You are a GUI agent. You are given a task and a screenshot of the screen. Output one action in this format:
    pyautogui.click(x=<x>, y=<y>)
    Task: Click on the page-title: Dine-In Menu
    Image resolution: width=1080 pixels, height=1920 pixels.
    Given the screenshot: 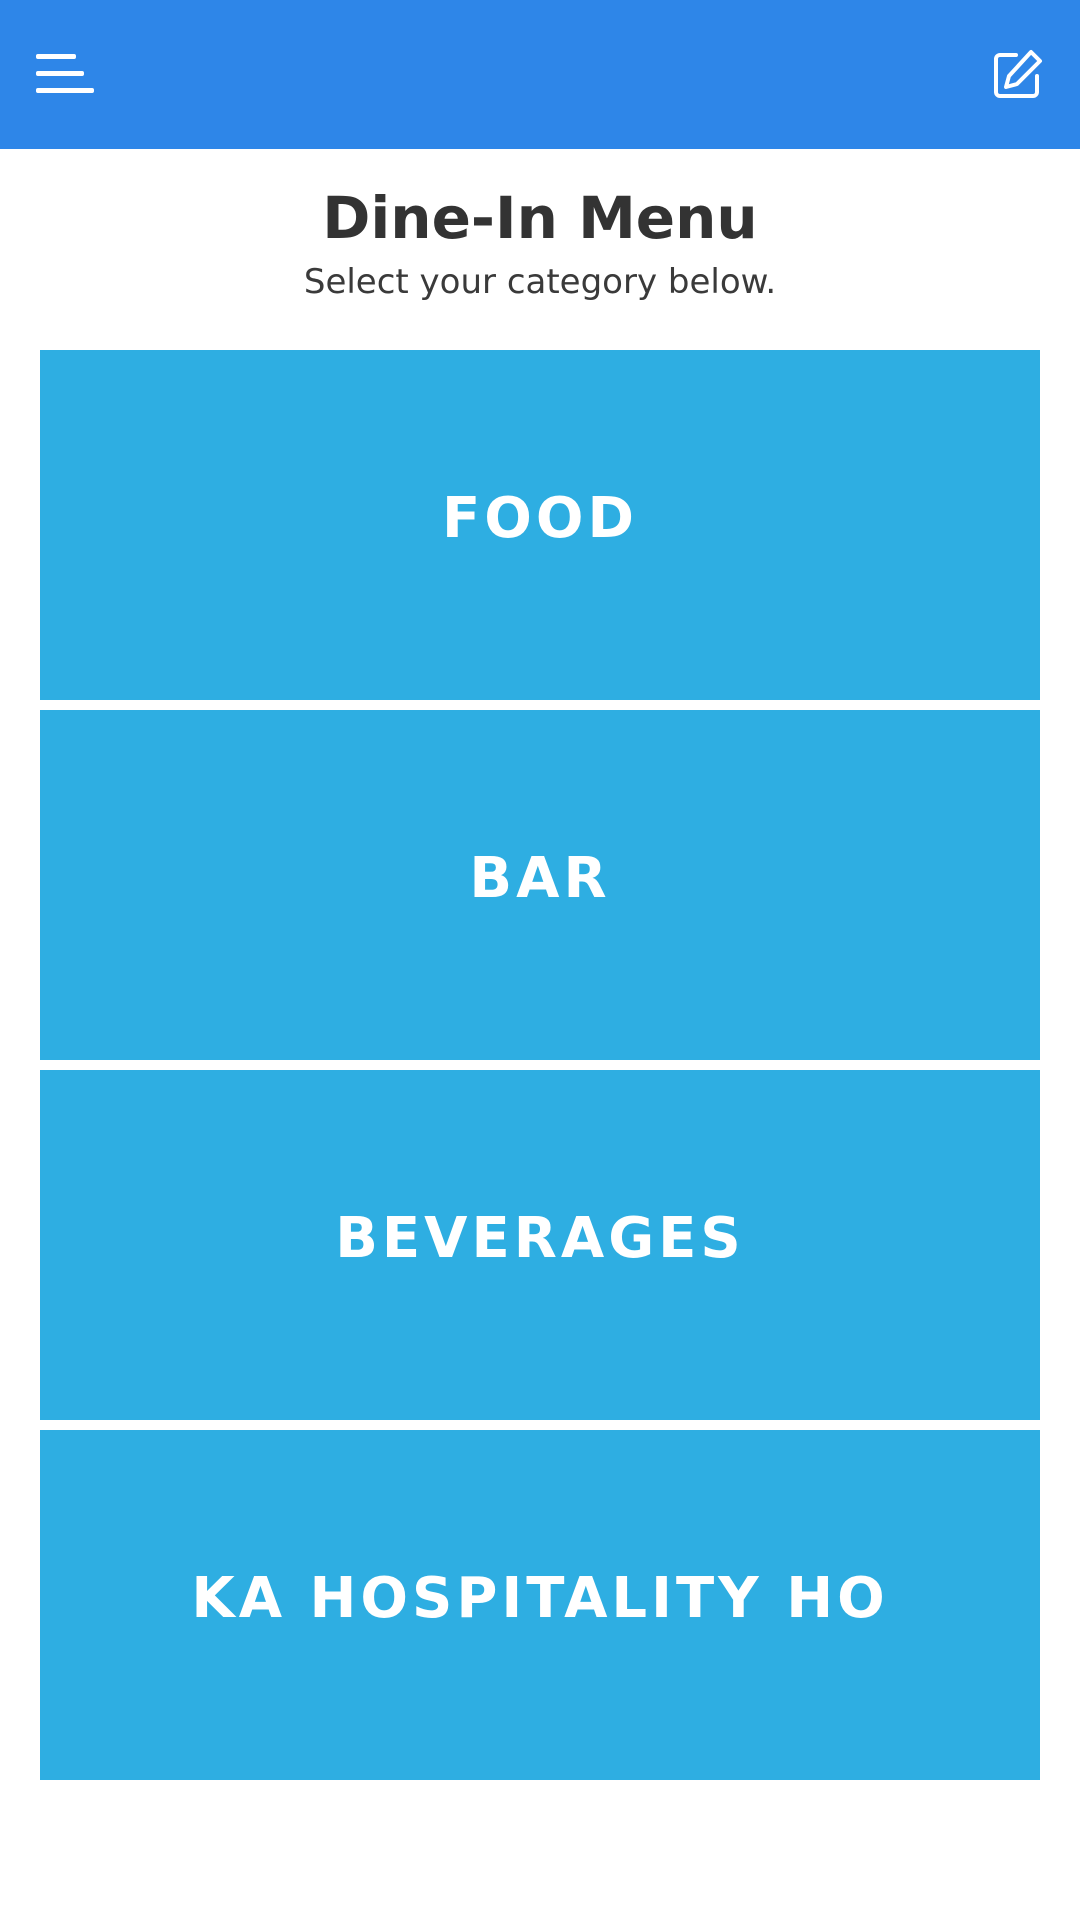 What is the action you would take?
    pyautogui.click(x=540, y=218)
    